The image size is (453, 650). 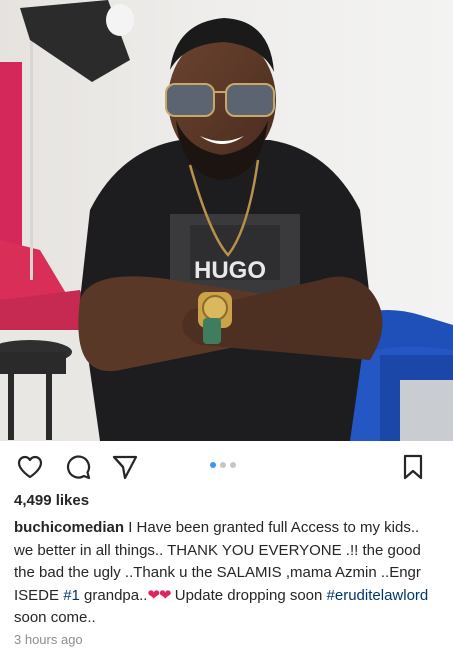 I want to click on post-action-bar, so click(x=226, y=466).